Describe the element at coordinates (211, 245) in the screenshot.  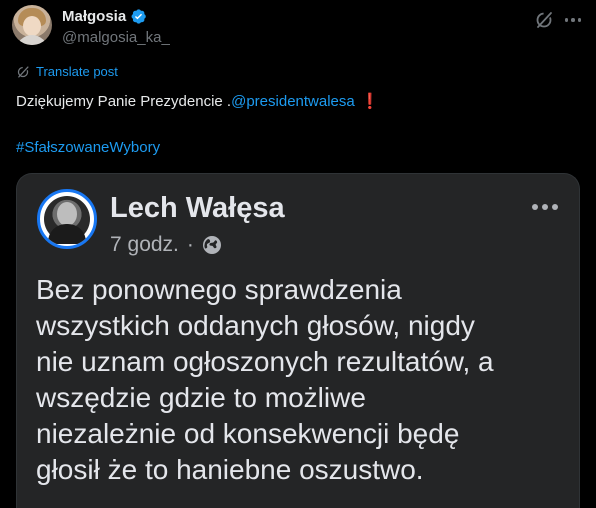
I see `globe-icon` at that location.